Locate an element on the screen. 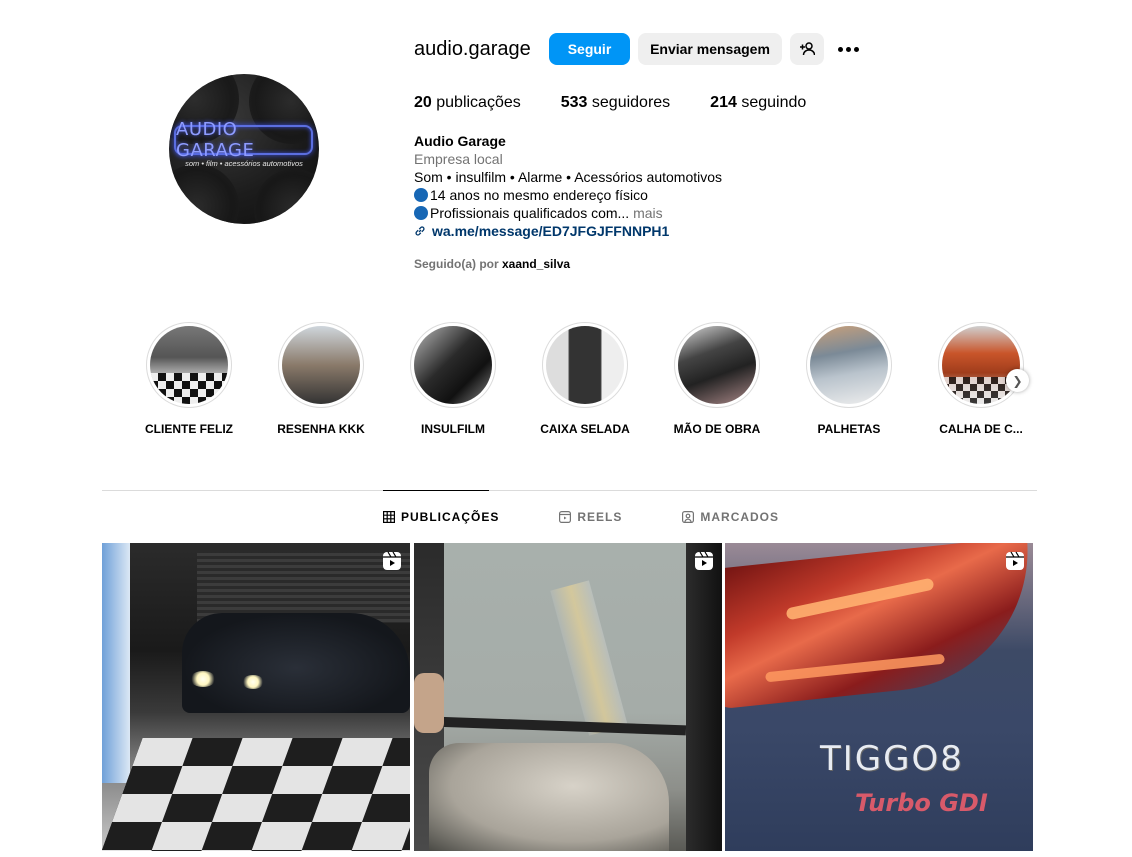 This screenshot has height=857, width=1132. suggest-users-button is located at coordinates (807, 49).